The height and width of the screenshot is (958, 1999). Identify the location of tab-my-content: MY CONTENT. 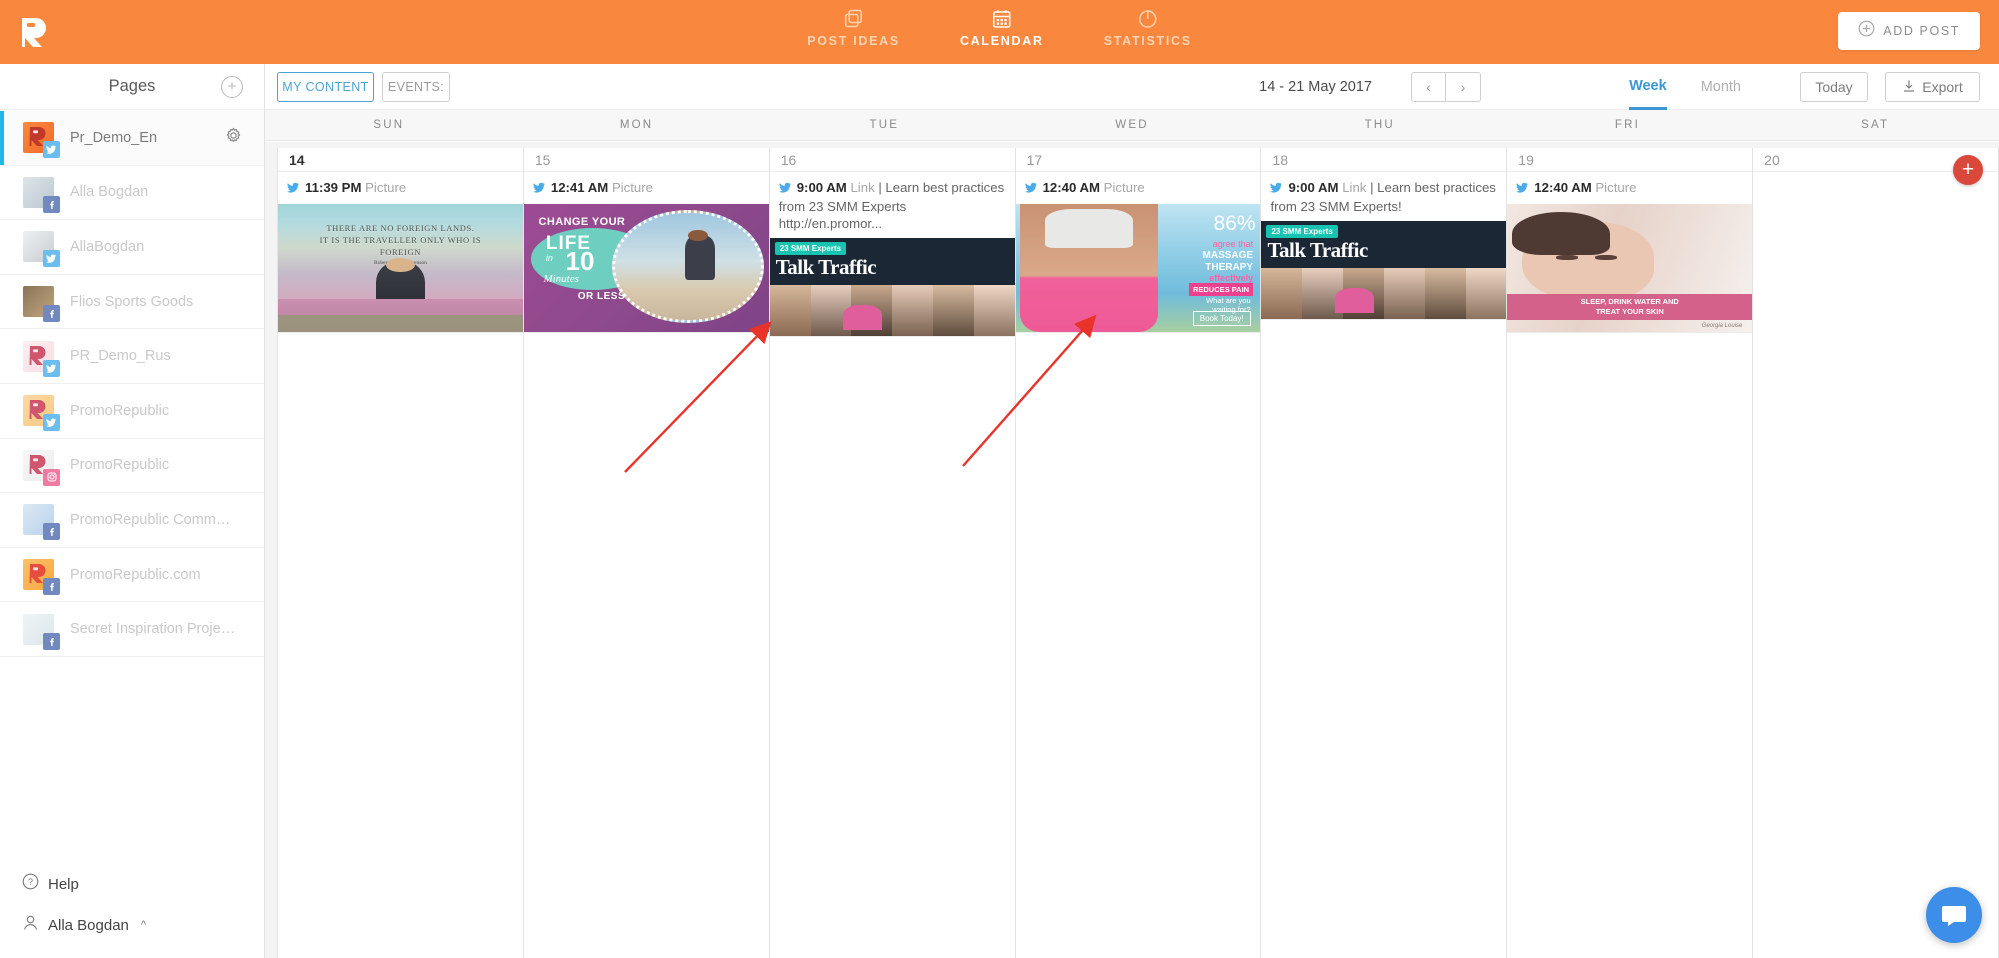
(325, 87).